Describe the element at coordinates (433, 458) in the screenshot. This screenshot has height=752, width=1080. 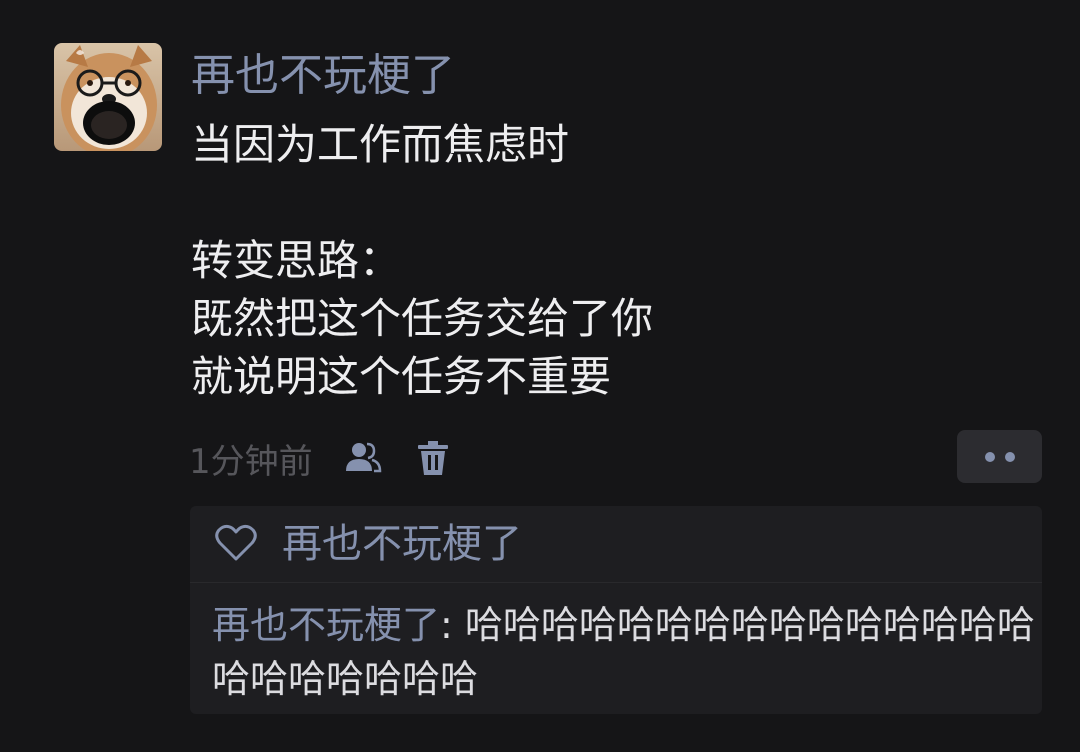
I see `trash-icon` at that location.